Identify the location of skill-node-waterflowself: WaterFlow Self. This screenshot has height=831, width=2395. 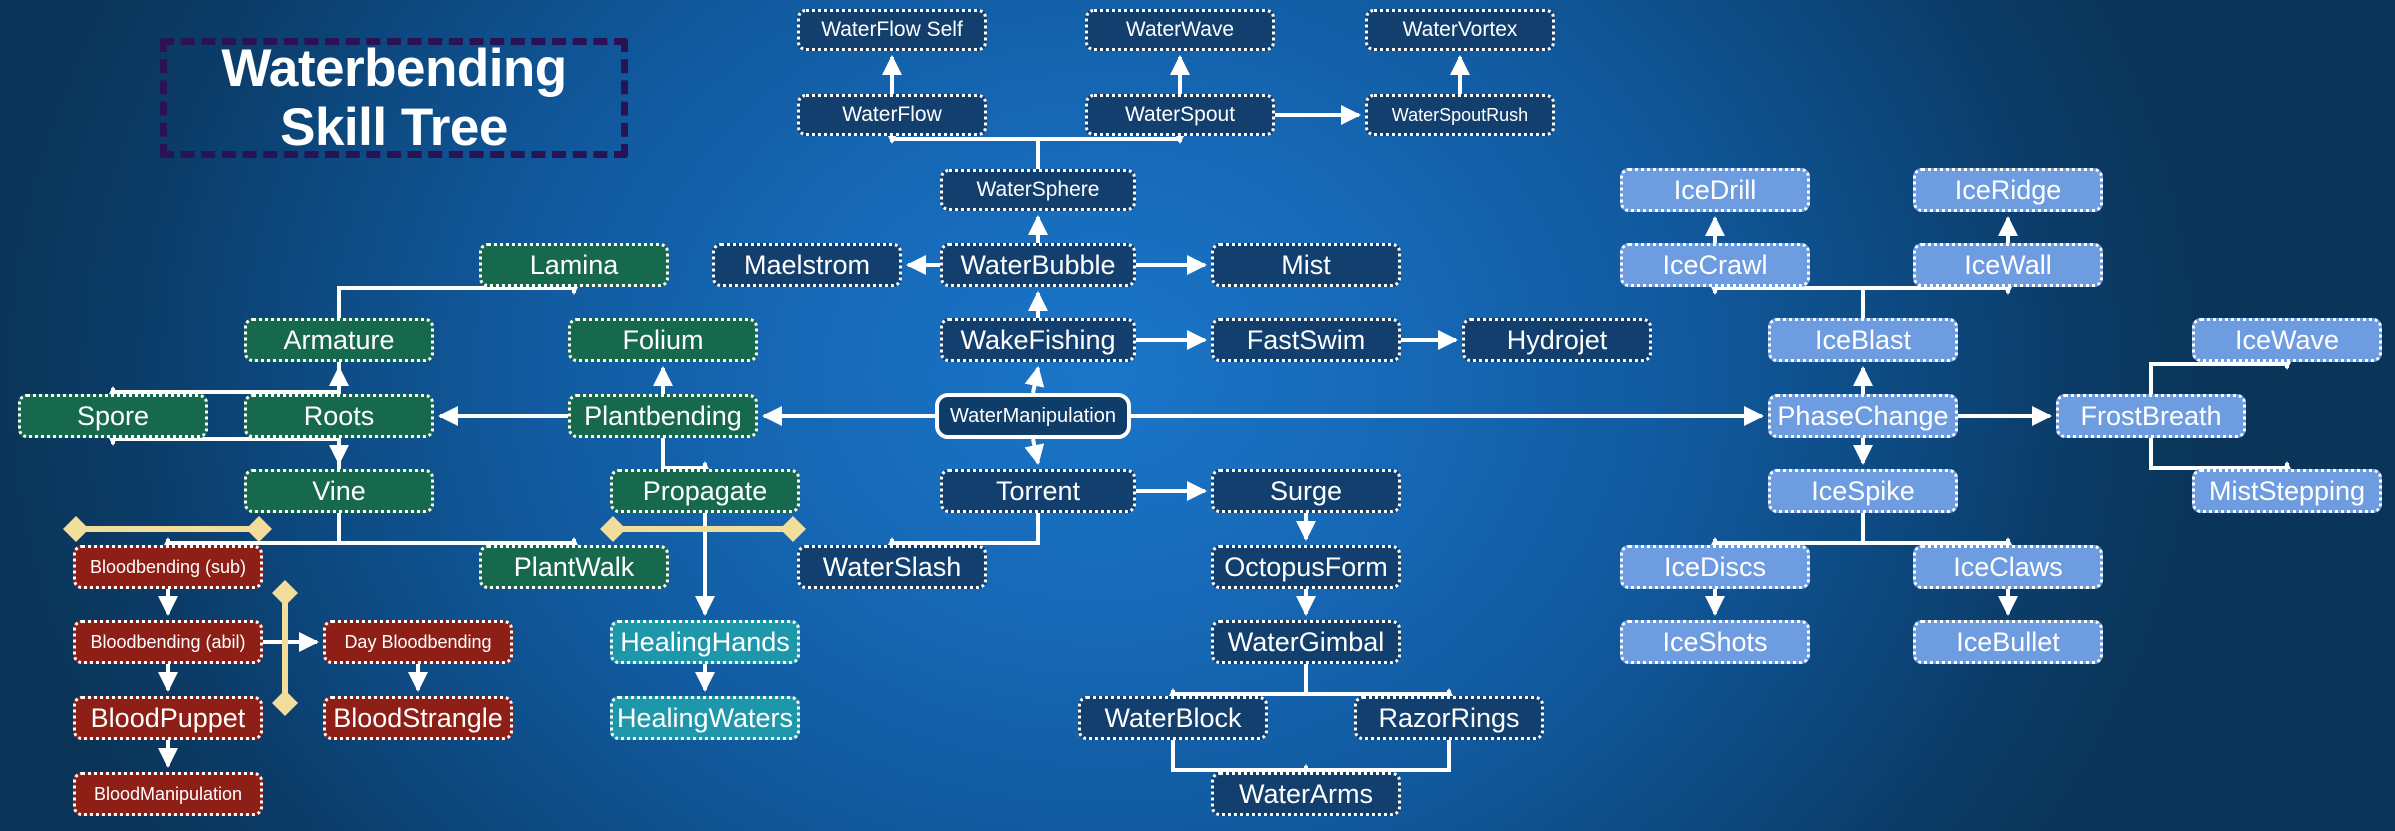
(892, 30).